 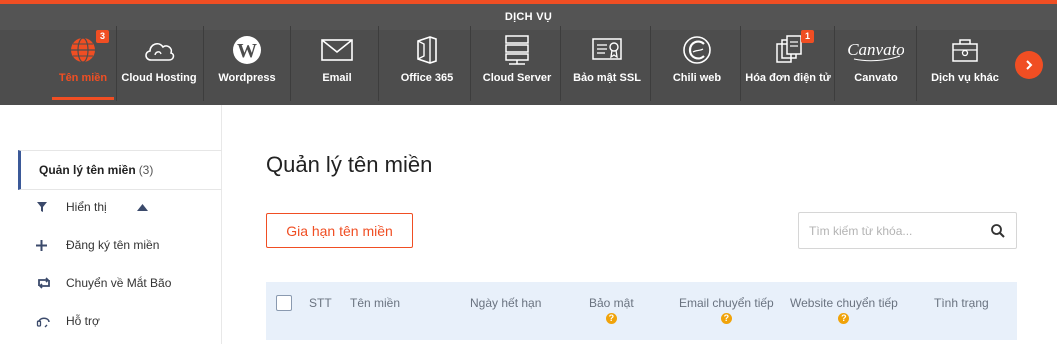 I want to click on service-label: Chili web, so click(x=697, y=78).